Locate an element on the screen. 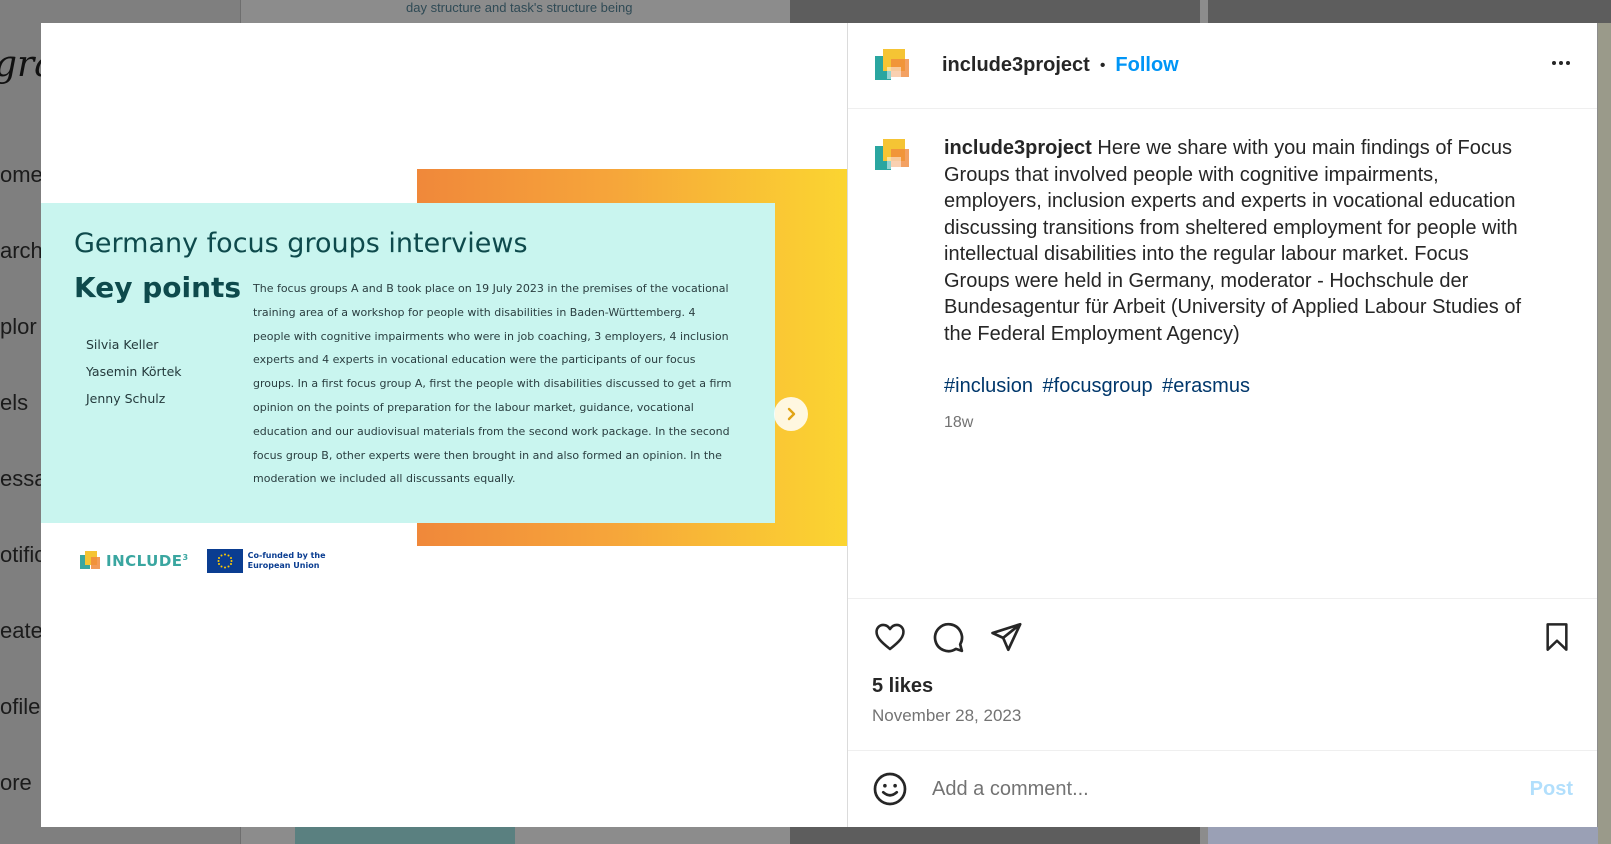 The width and height of the screenshot is (1611, 844). hashtag-link: #erasmus is located at coordinates (1206, 386).